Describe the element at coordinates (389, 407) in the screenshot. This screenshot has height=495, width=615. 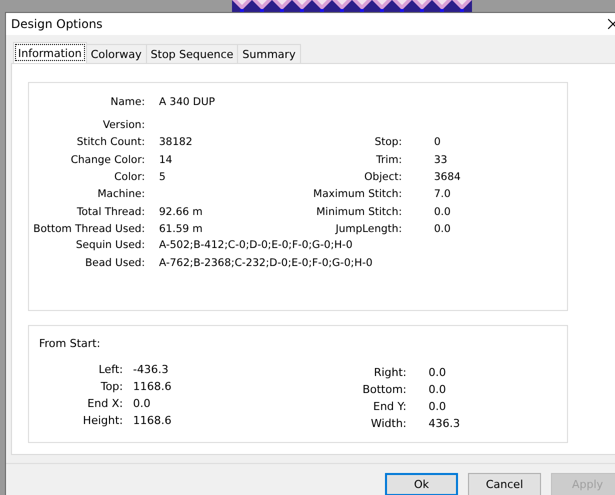
I see `field-label: End Y:` at that location.